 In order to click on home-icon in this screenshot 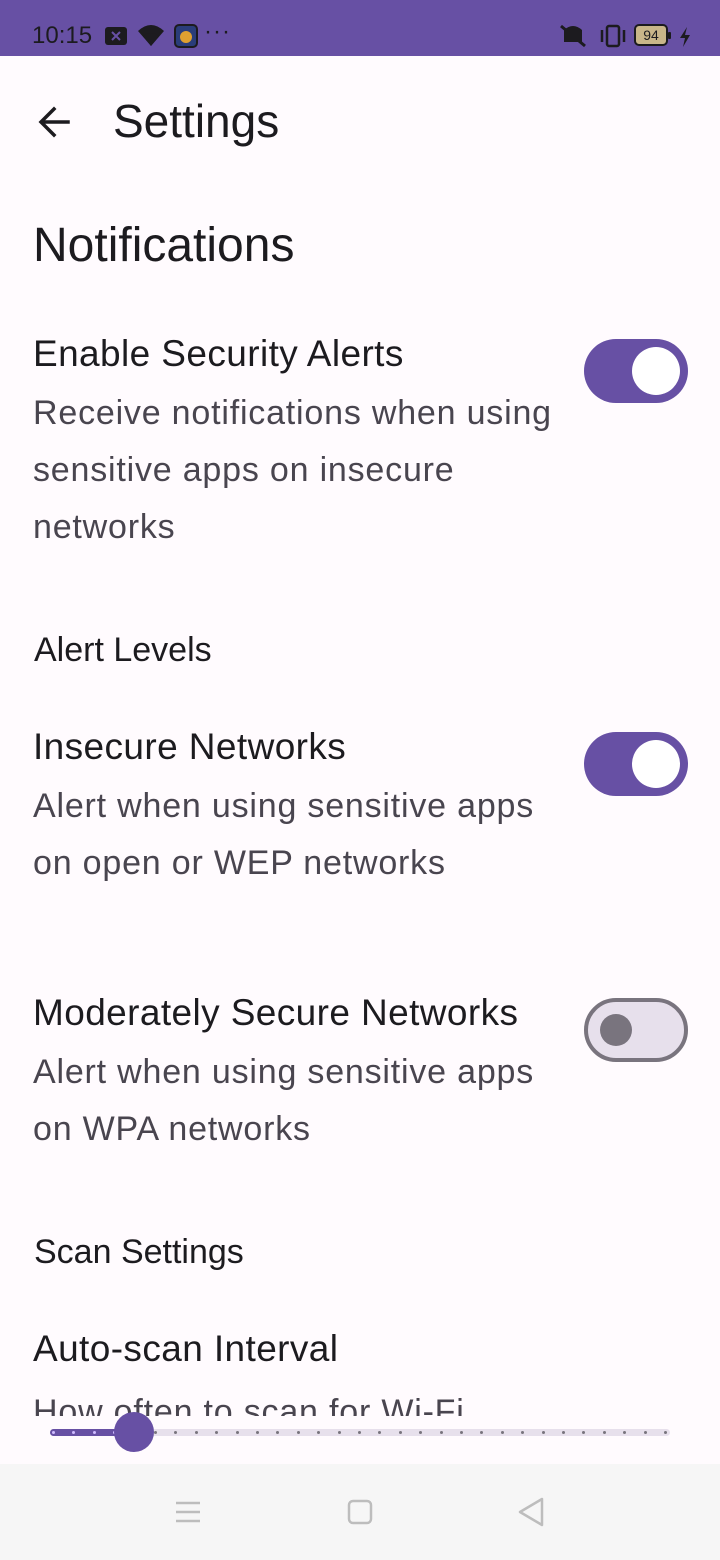, I will do `click(360, 1512)`.